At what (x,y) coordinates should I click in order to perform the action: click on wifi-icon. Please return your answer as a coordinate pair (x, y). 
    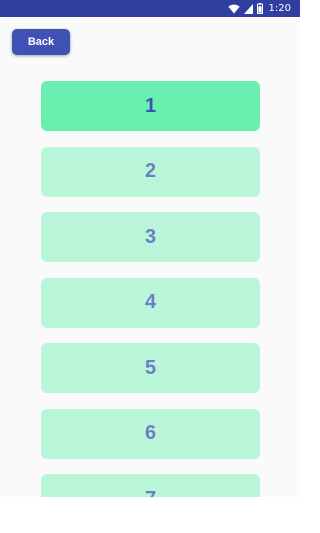
    Looking at the image, I should click on (233, 9).